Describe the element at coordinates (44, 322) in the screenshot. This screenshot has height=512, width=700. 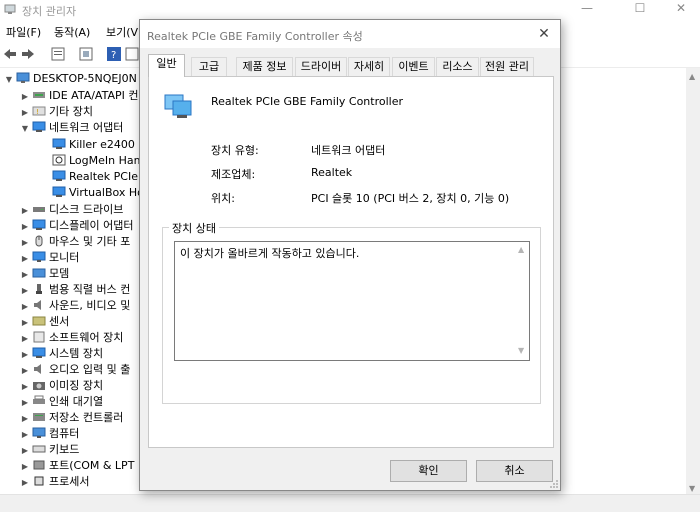
I see `tree-item-sensor: ▶ 센서` at that location.